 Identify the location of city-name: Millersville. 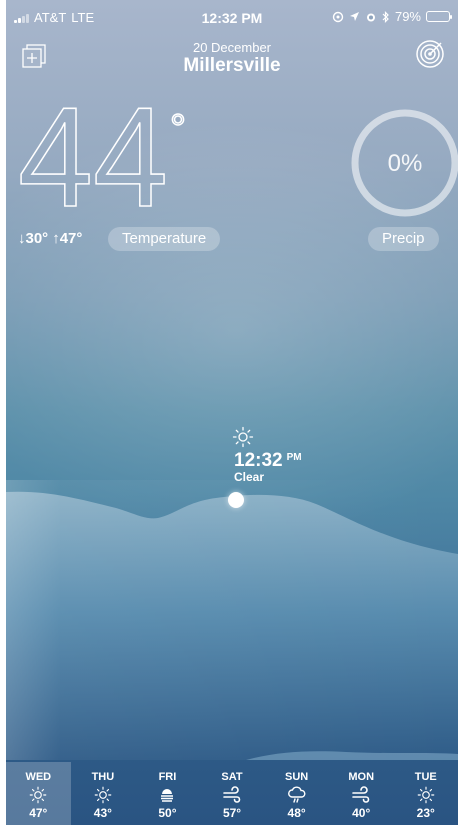
(232, 66).